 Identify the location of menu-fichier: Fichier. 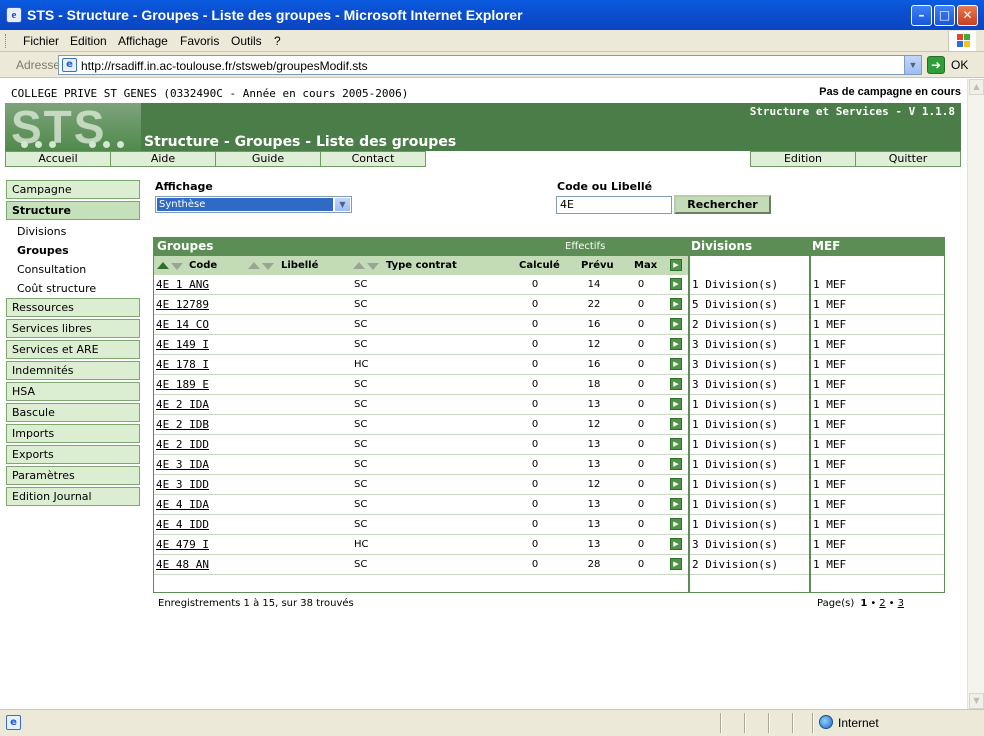
(41, 41).